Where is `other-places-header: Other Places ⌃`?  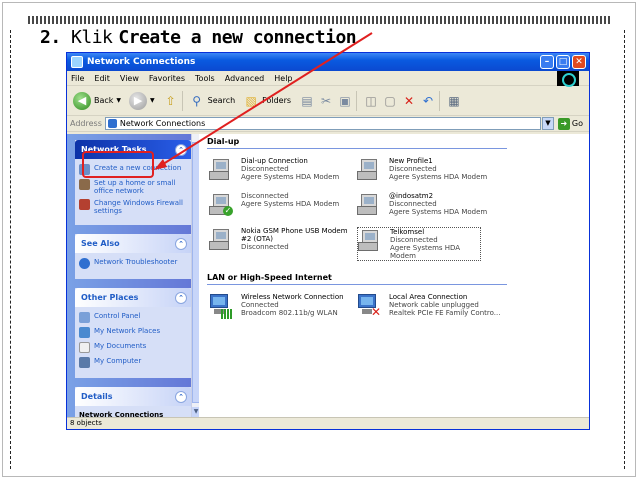 other-places-header: Other Places ⌃ is located at coordinates (133, 297).